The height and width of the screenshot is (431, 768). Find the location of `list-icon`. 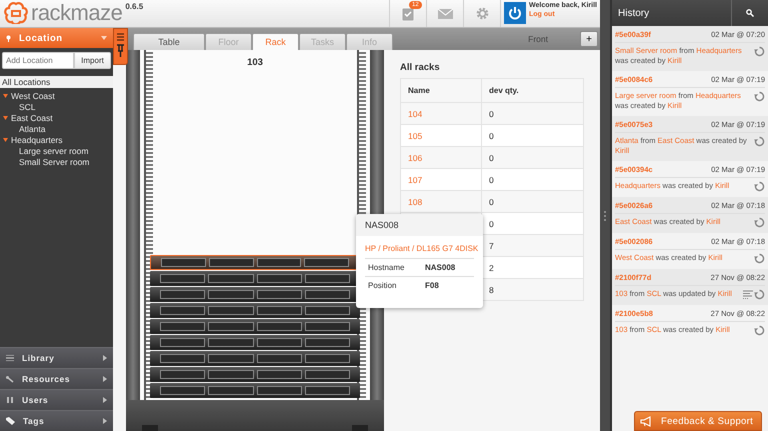

list-icon is located at coordinates (10, 358).